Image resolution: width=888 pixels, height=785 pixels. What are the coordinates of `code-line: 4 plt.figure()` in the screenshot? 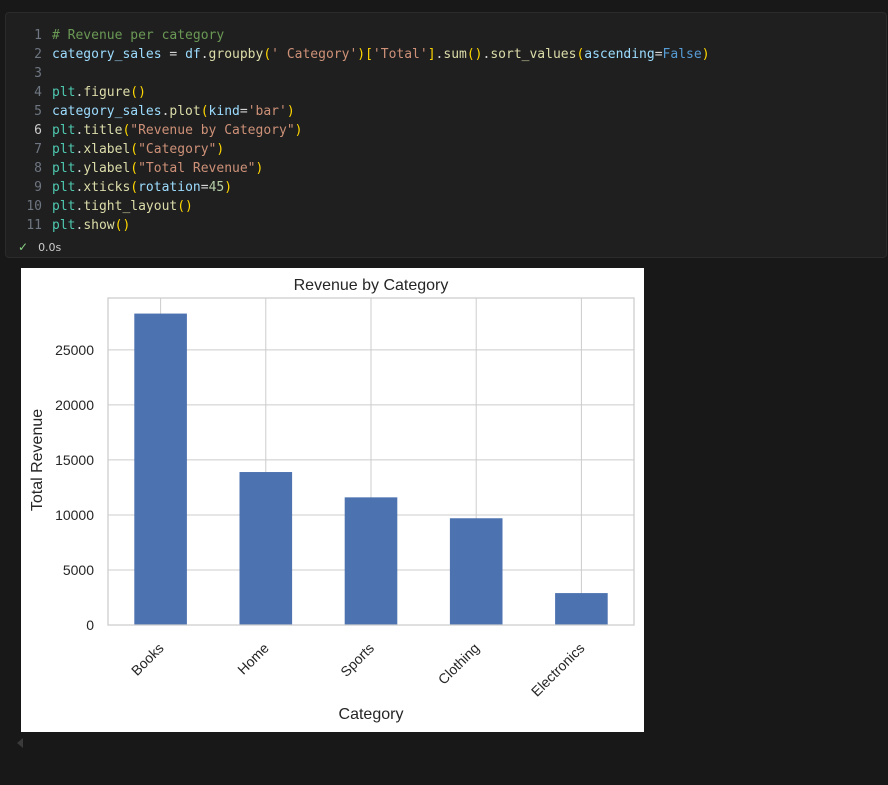 It's located at (358, 92).